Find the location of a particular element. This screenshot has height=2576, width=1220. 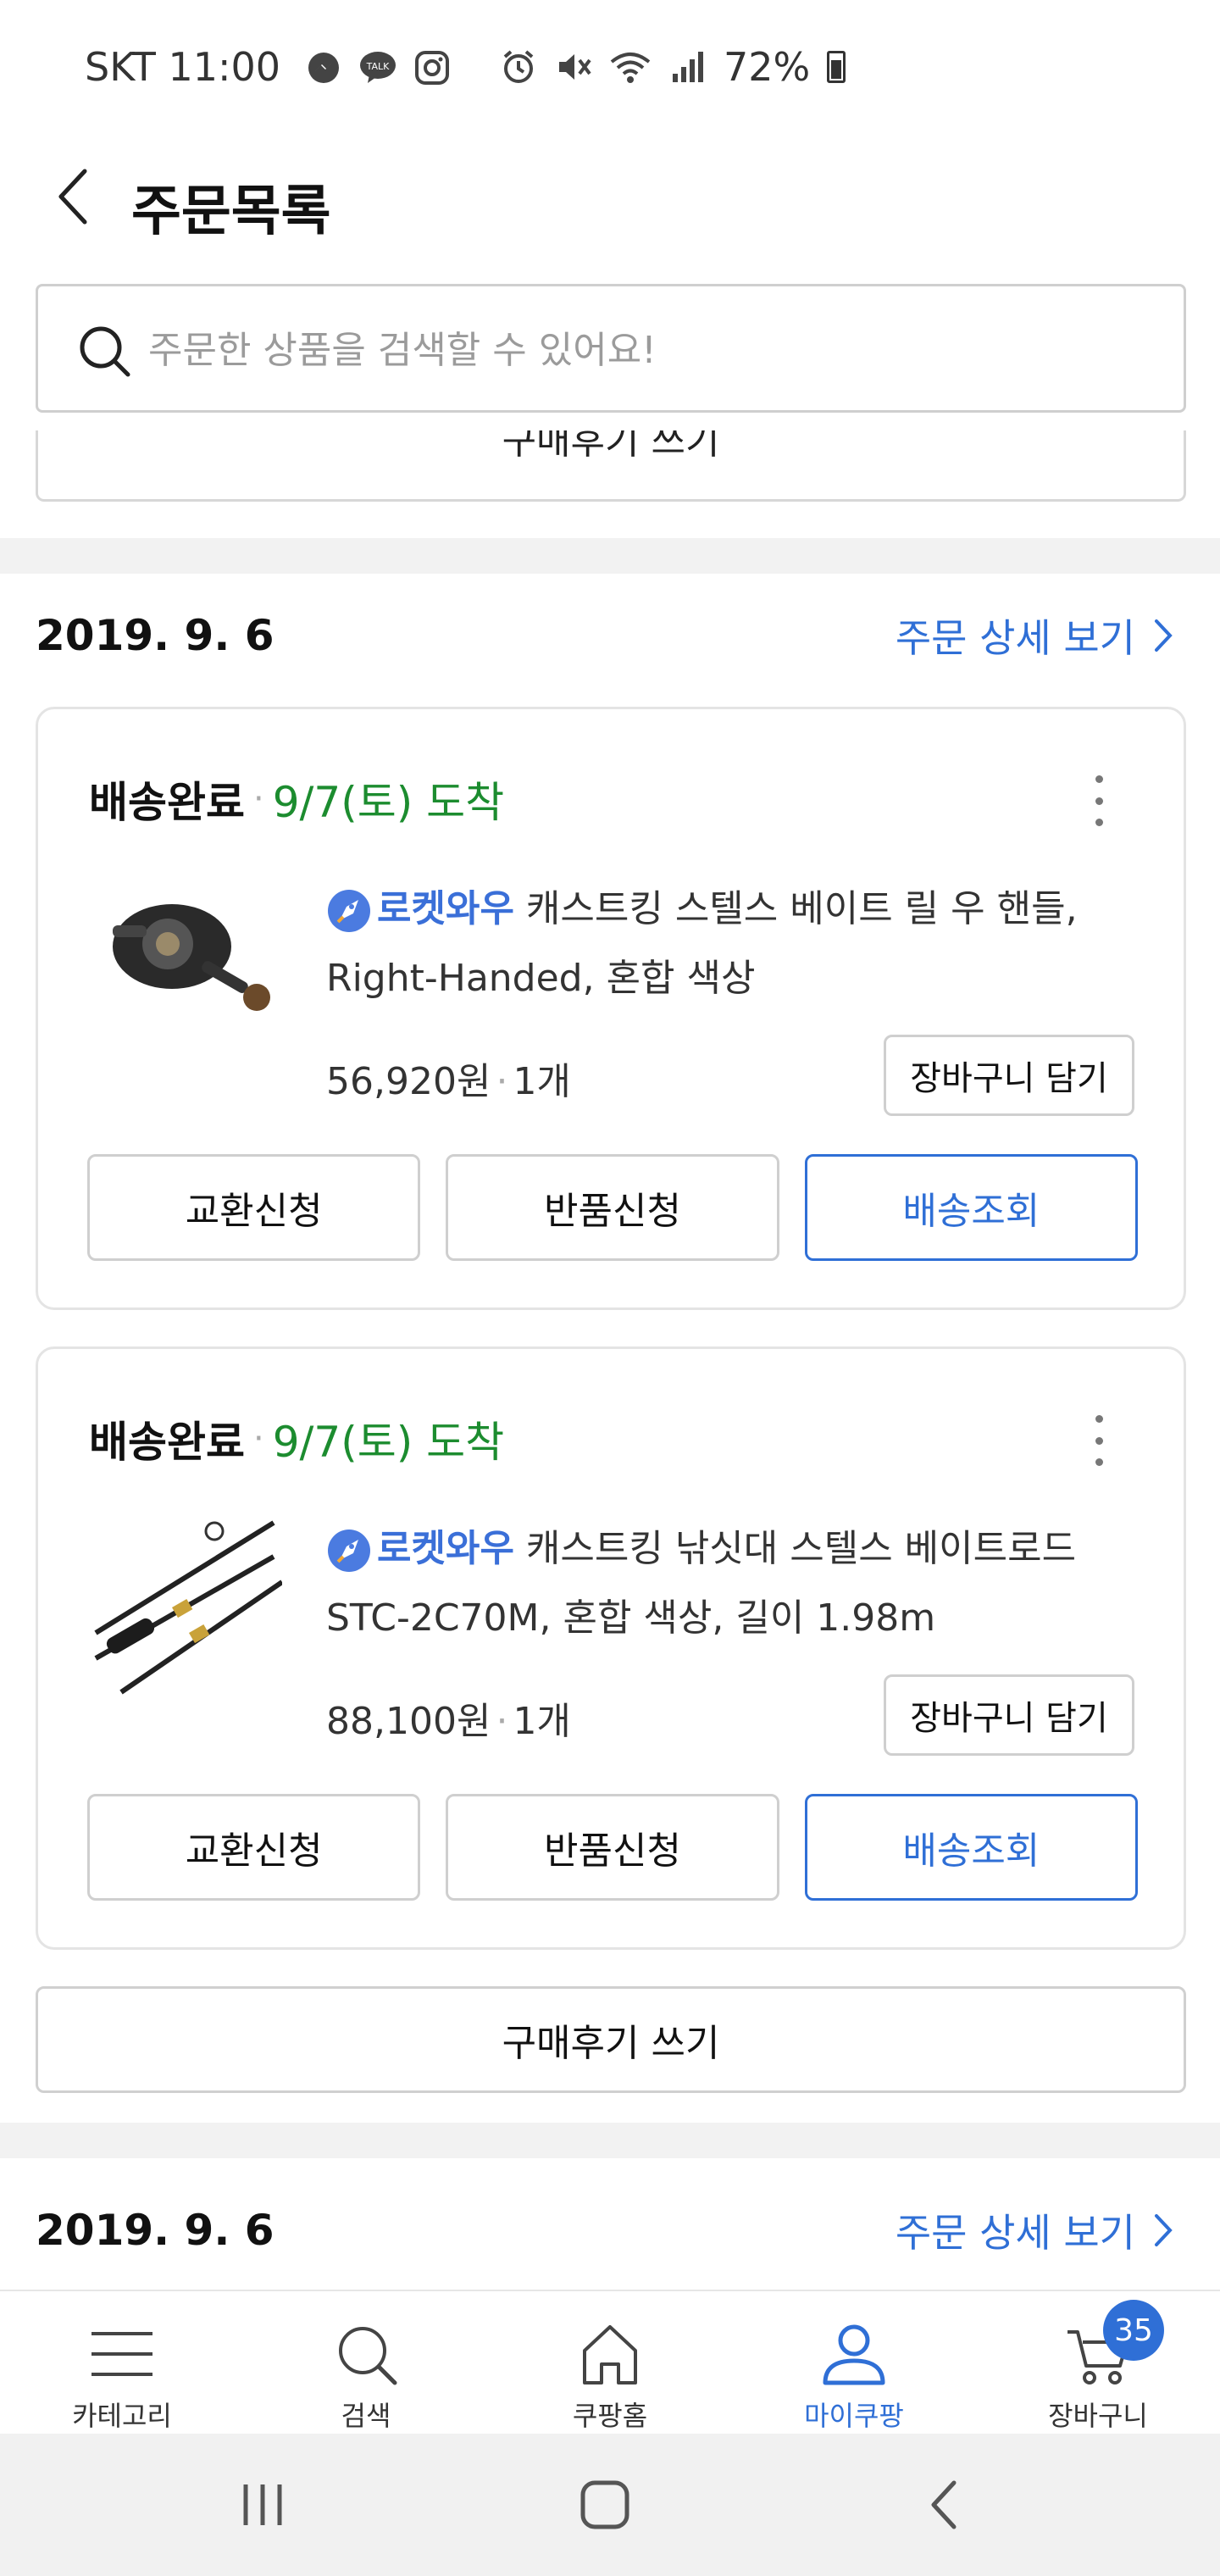

nav-label: 마이쿠팡 is located at coordinates (854, 2416).